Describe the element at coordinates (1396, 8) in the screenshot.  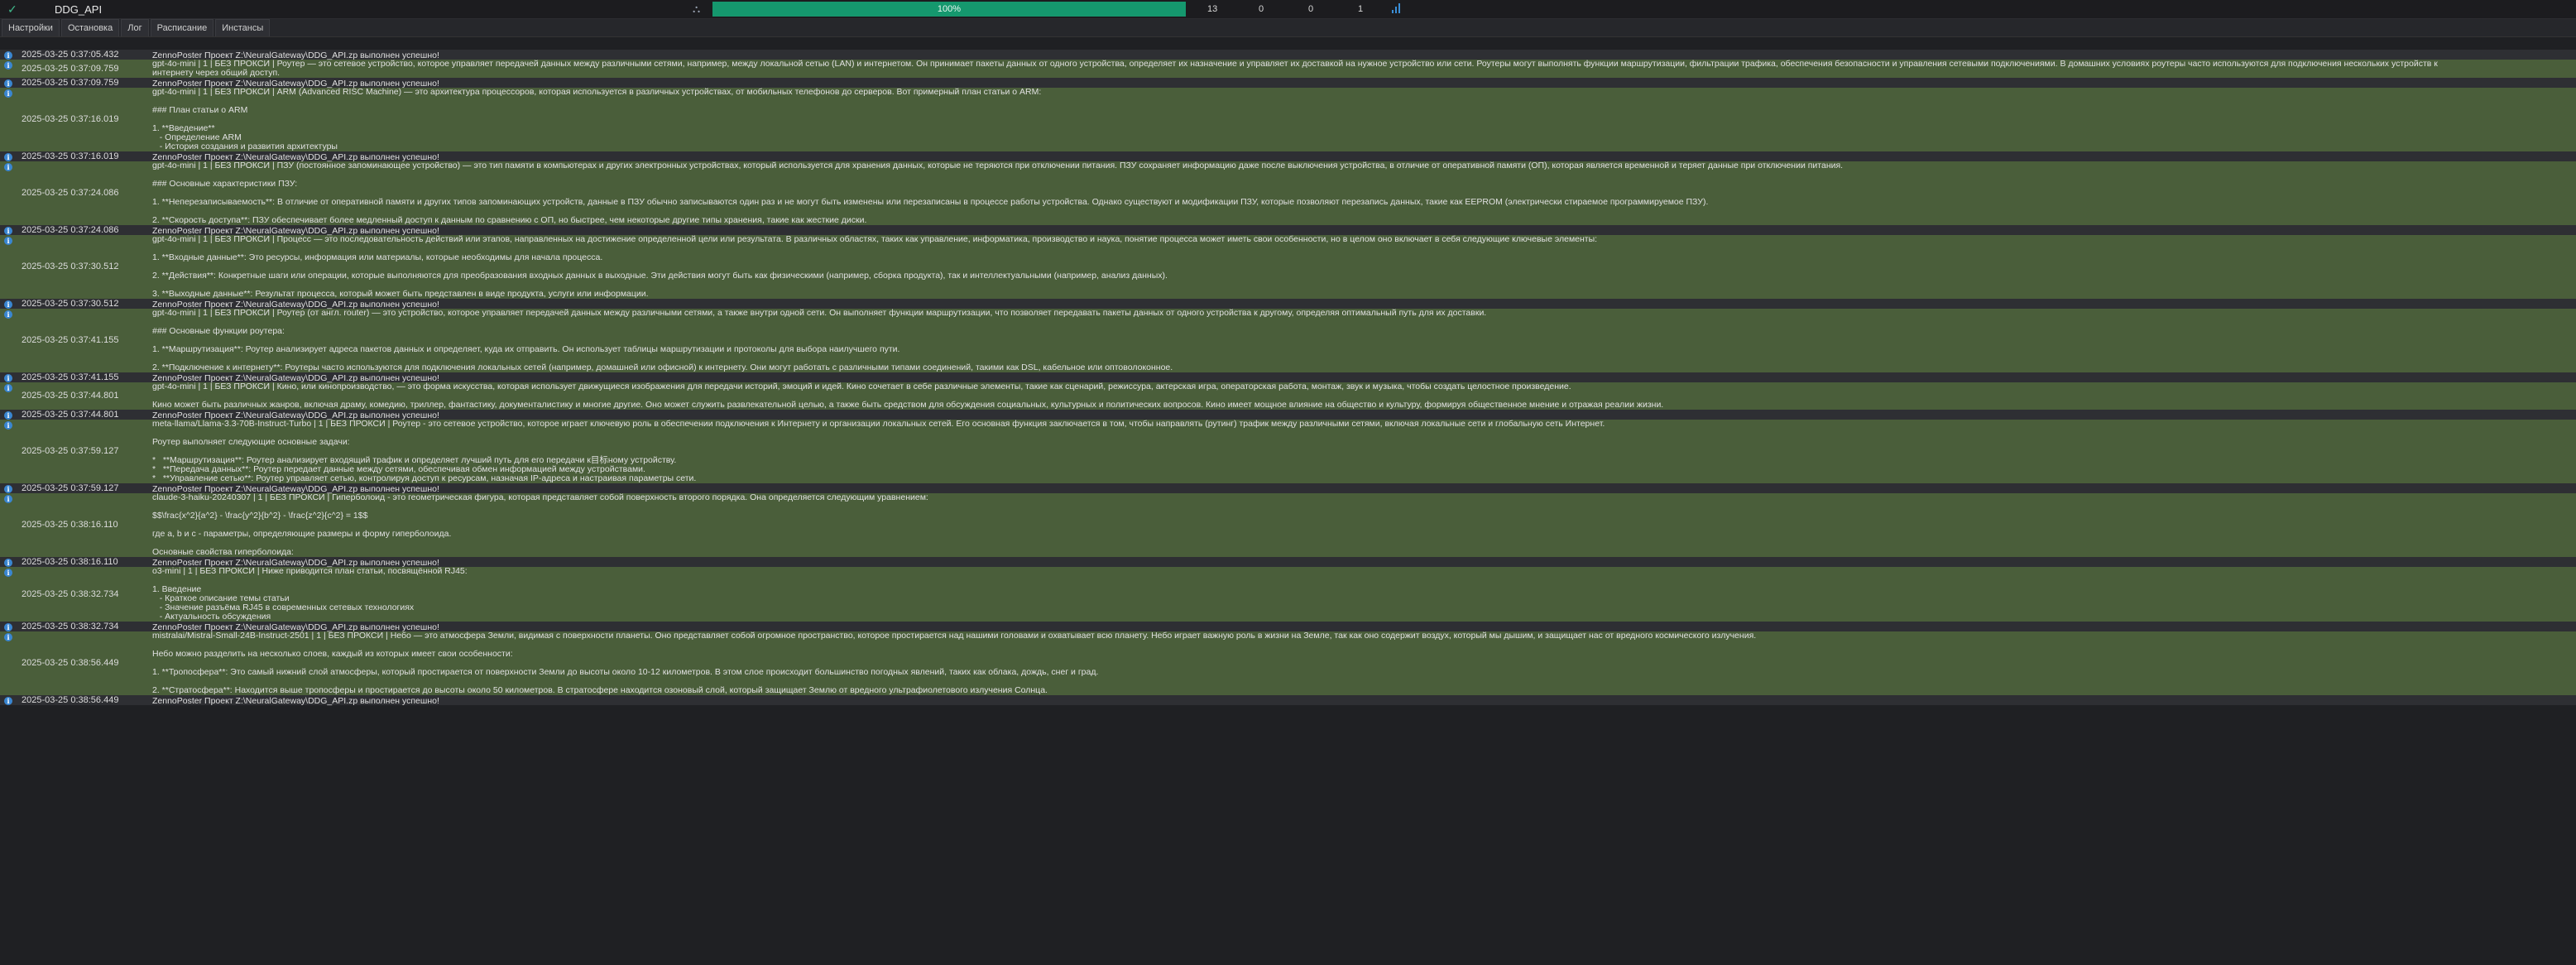
I see `chart-bars-icon` at that location.